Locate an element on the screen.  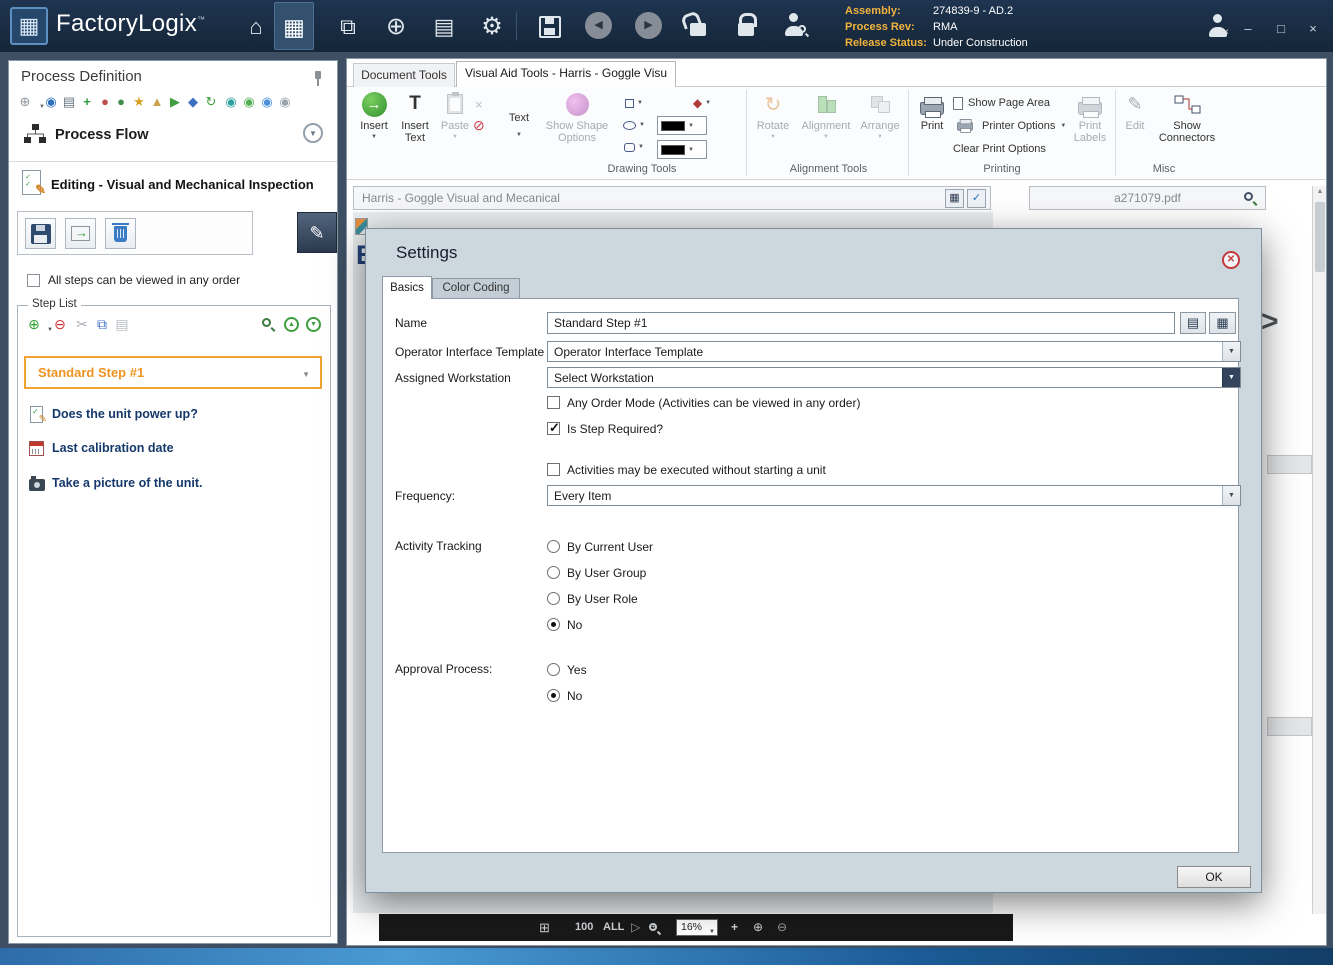
radio-approval-yes is located at coordinates (553, 669).